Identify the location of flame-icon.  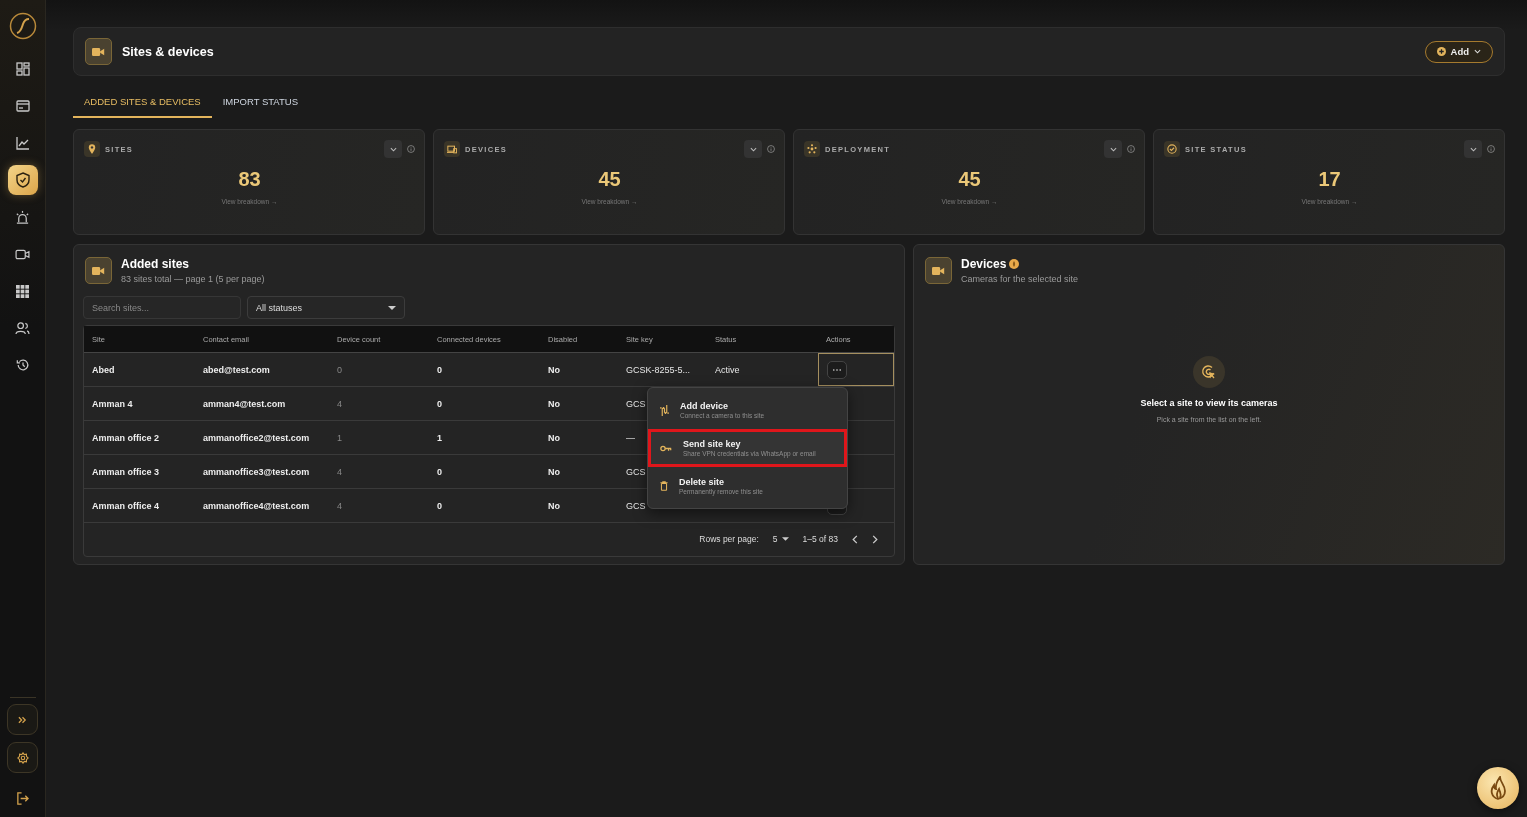
(1498, 788).